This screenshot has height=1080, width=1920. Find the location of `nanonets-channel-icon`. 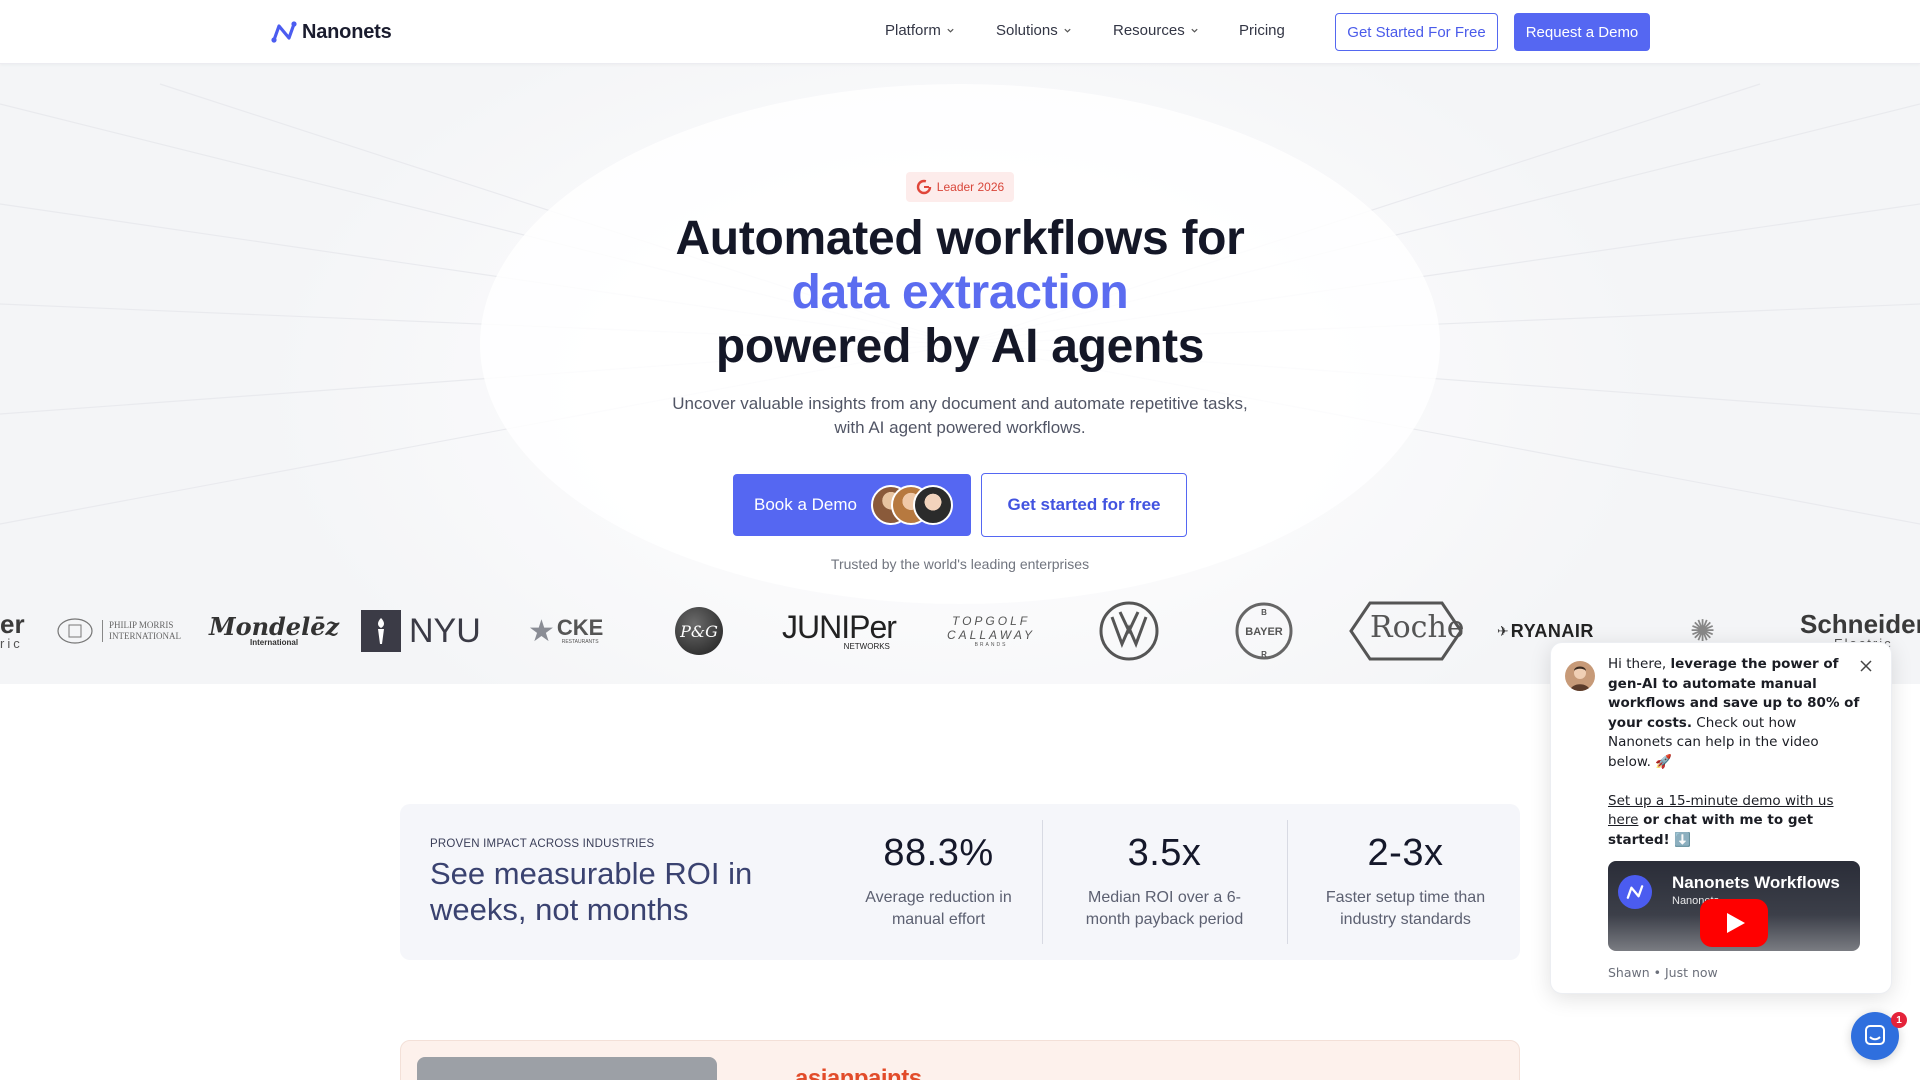

nanonets-channel-icon is located at coordinates (1635, 892).